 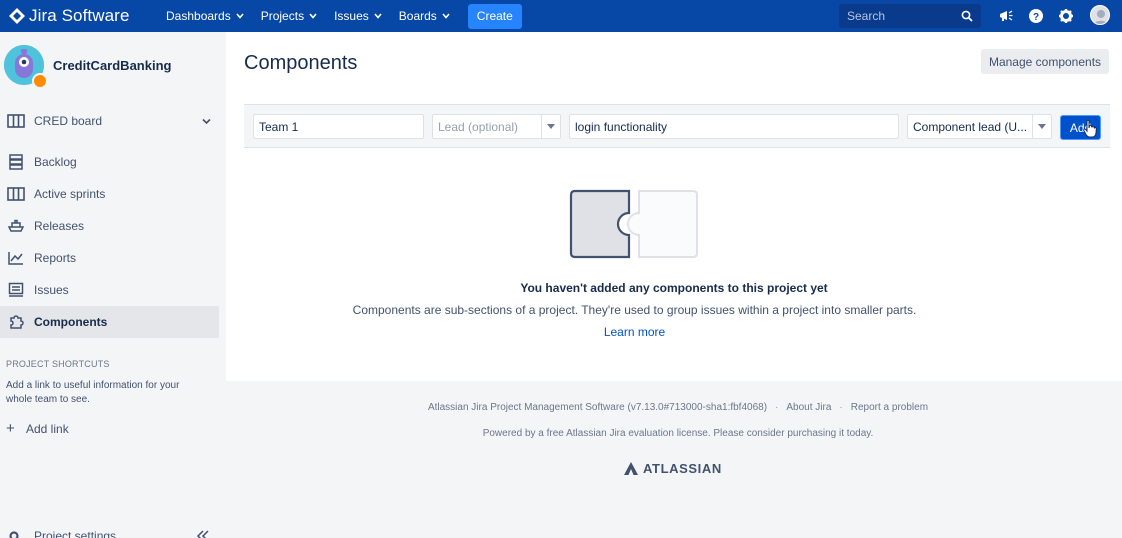 I want to click on user-silhouette-icon, so click(x=1101, y=17).